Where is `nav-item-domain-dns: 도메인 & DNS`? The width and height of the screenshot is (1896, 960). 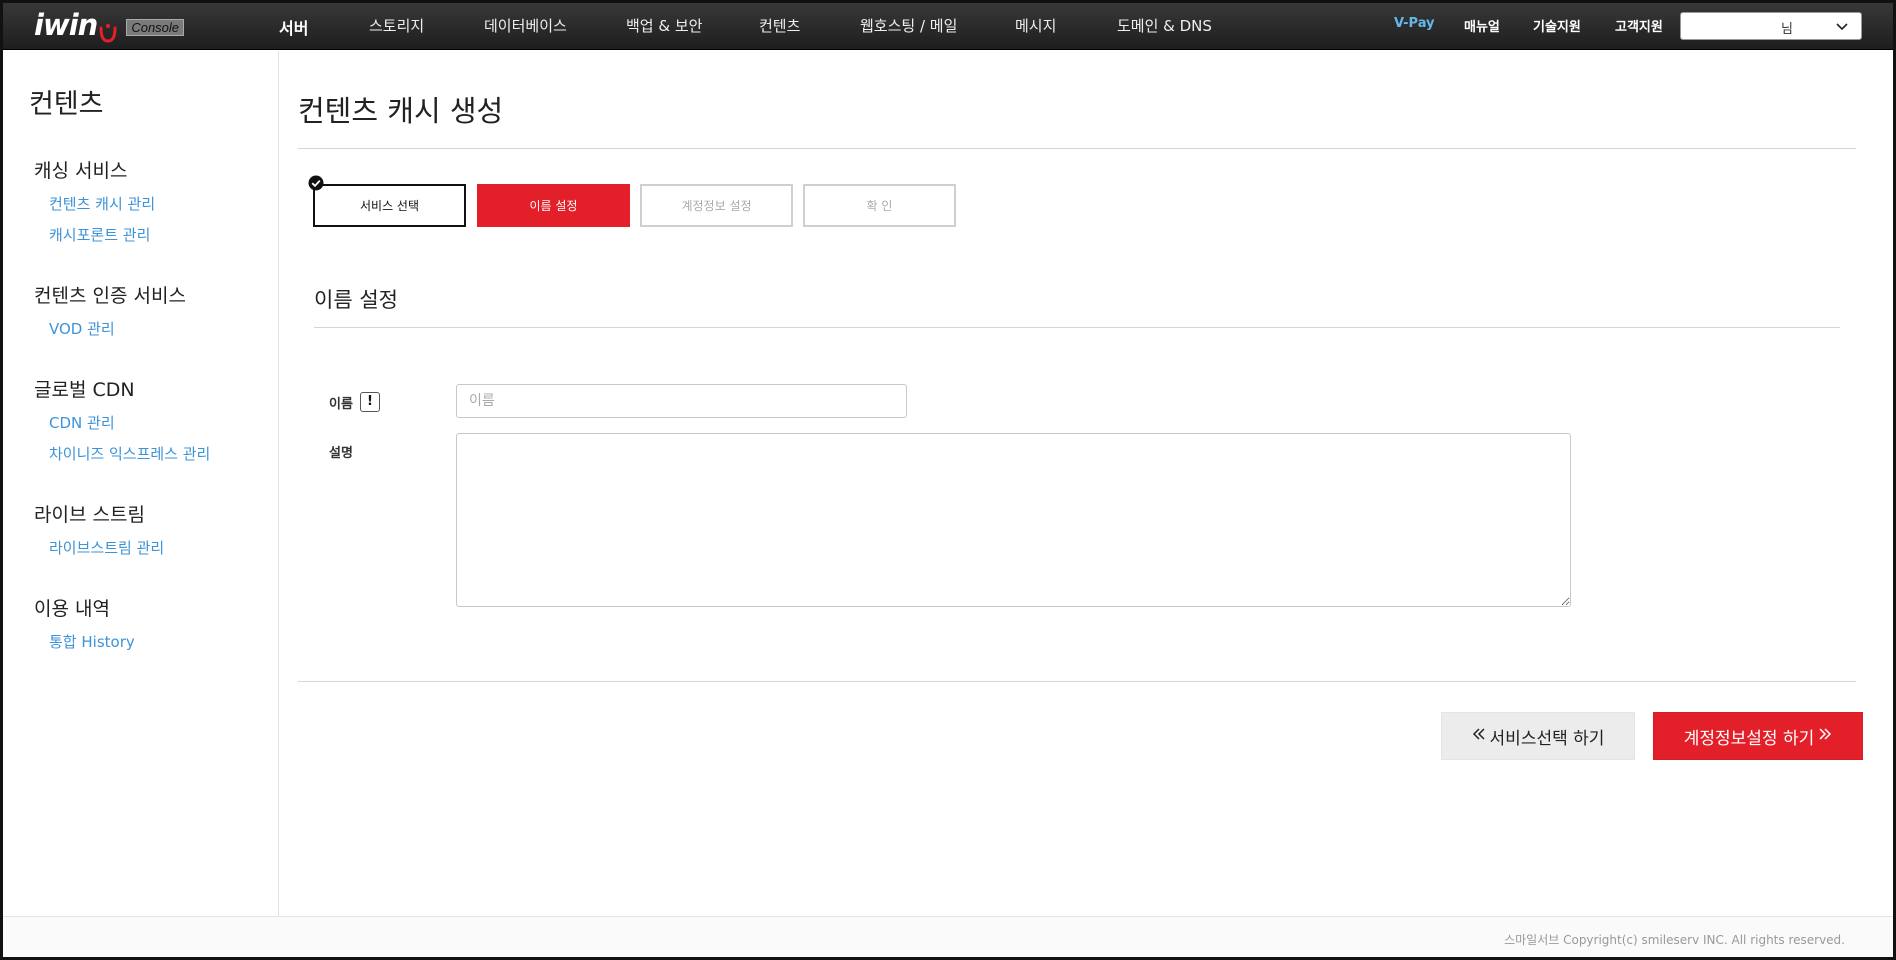
nav-item-domain-dns: 도메인 & DNS is located at coordinates (1164, 25).